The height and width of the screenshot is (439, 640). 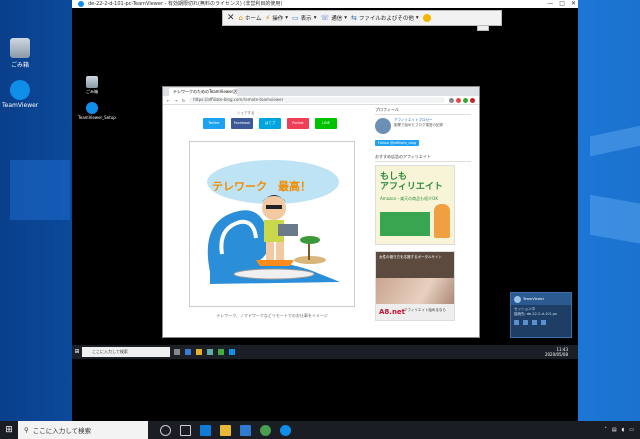 What do you see at coordinates (483, 28) in the screenshot?
I see `toolbar-pin-handle` at bounding box center [483, 28].